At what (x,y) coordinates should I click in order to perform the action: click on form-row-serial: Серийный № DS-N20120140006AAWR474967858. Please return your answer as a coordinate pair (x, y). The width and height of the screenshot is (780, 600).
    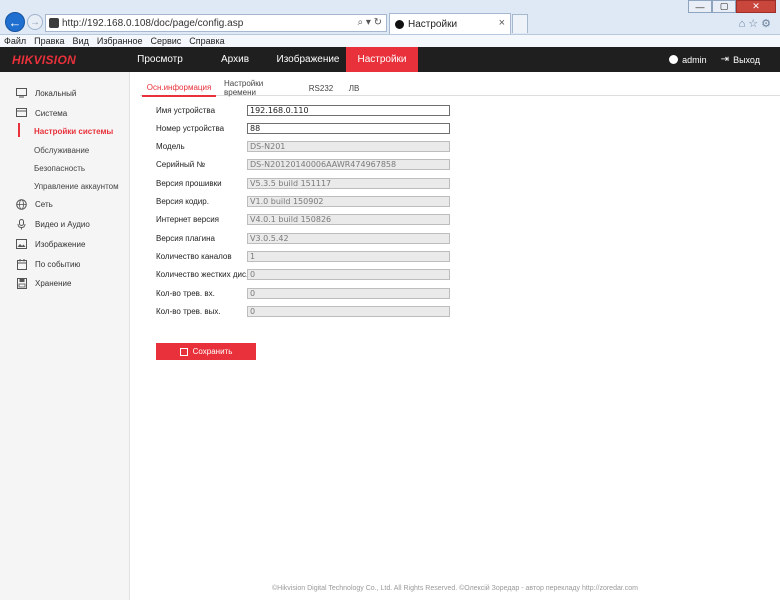
    Looking at the image, I should click on (306, 164).